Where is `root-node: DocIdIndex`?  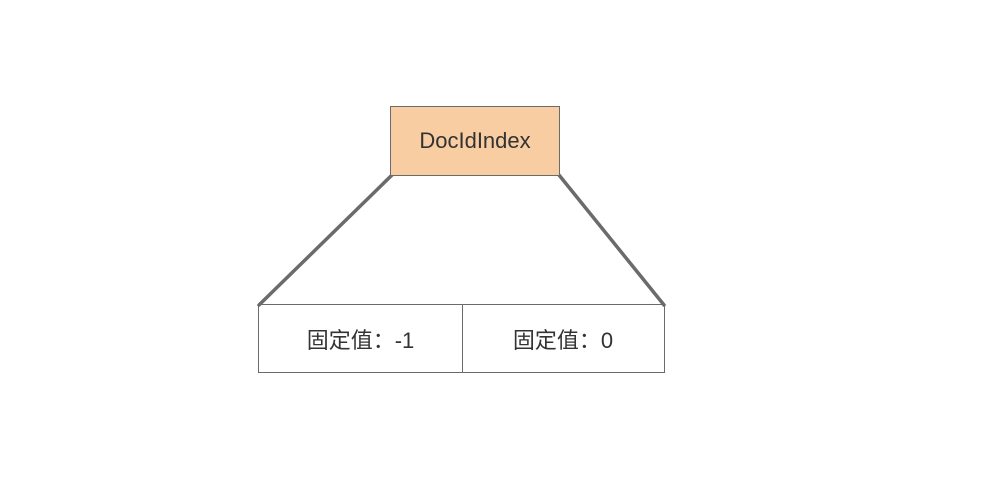 root-node: DocIdIndex is located at coordinates (475, 141).